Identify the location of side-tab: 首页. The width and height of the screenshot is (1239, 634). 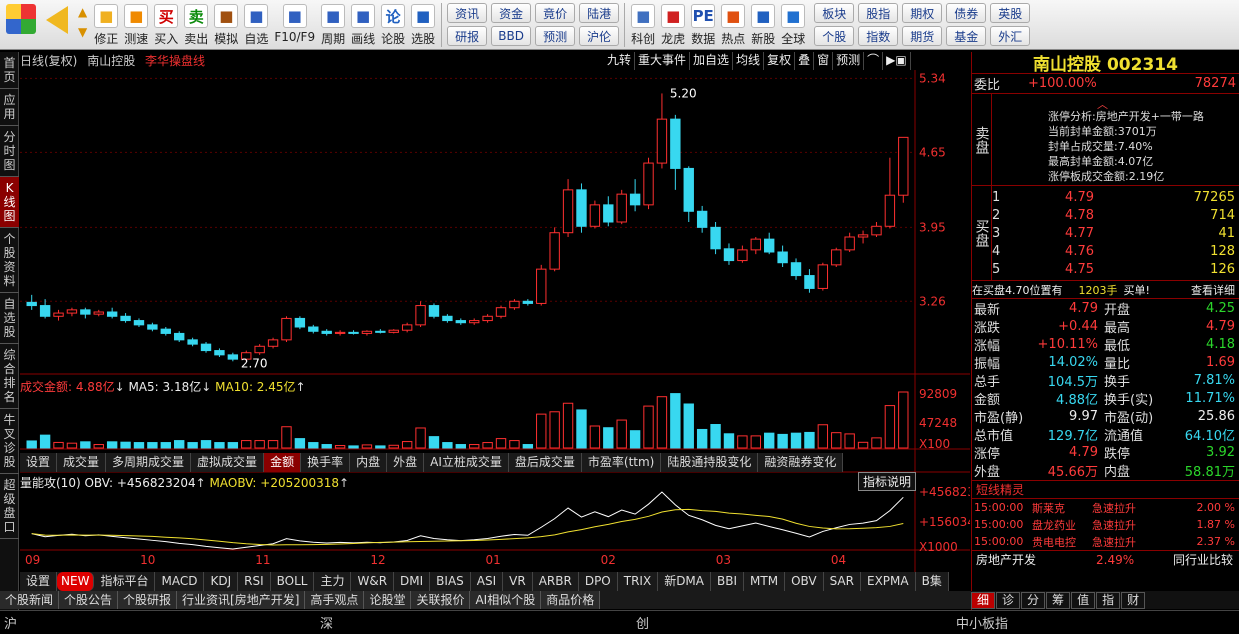
(9, 70).